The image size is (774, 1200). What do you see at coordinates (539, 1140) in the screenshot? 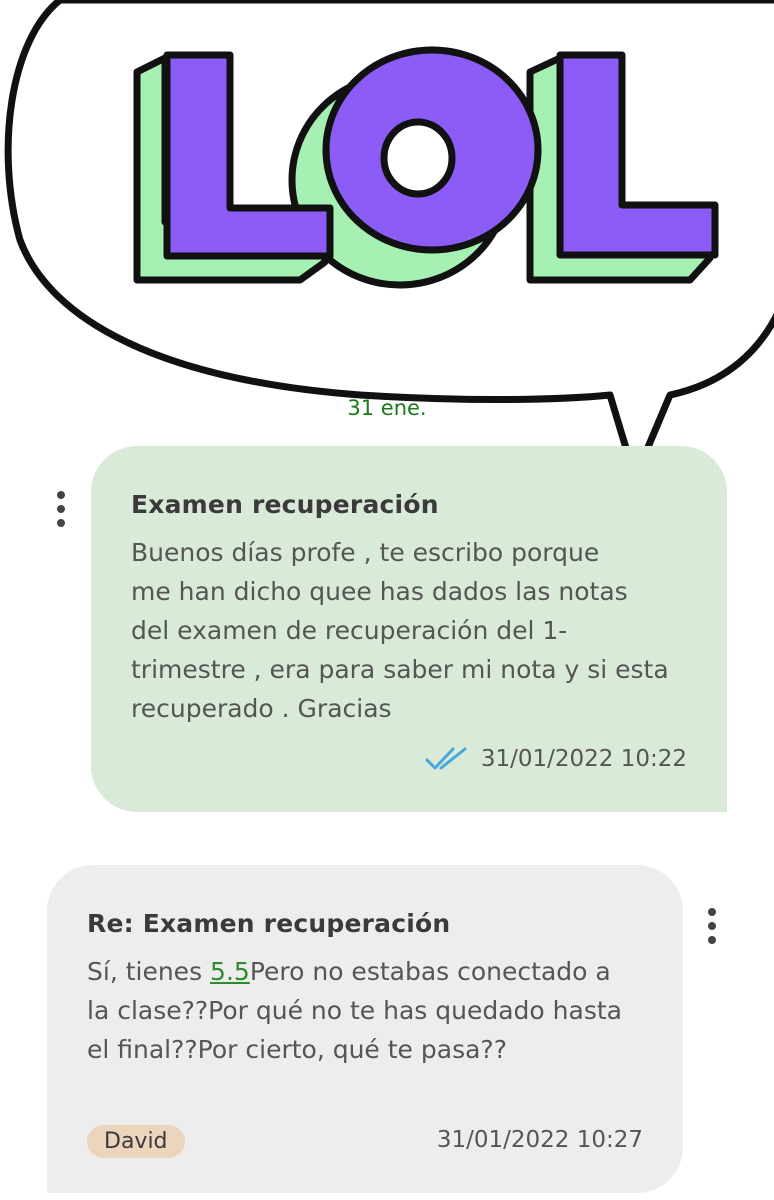
I see `message-timestamp: 31/01/2022 10:27` at bounding box center [539, 1140].